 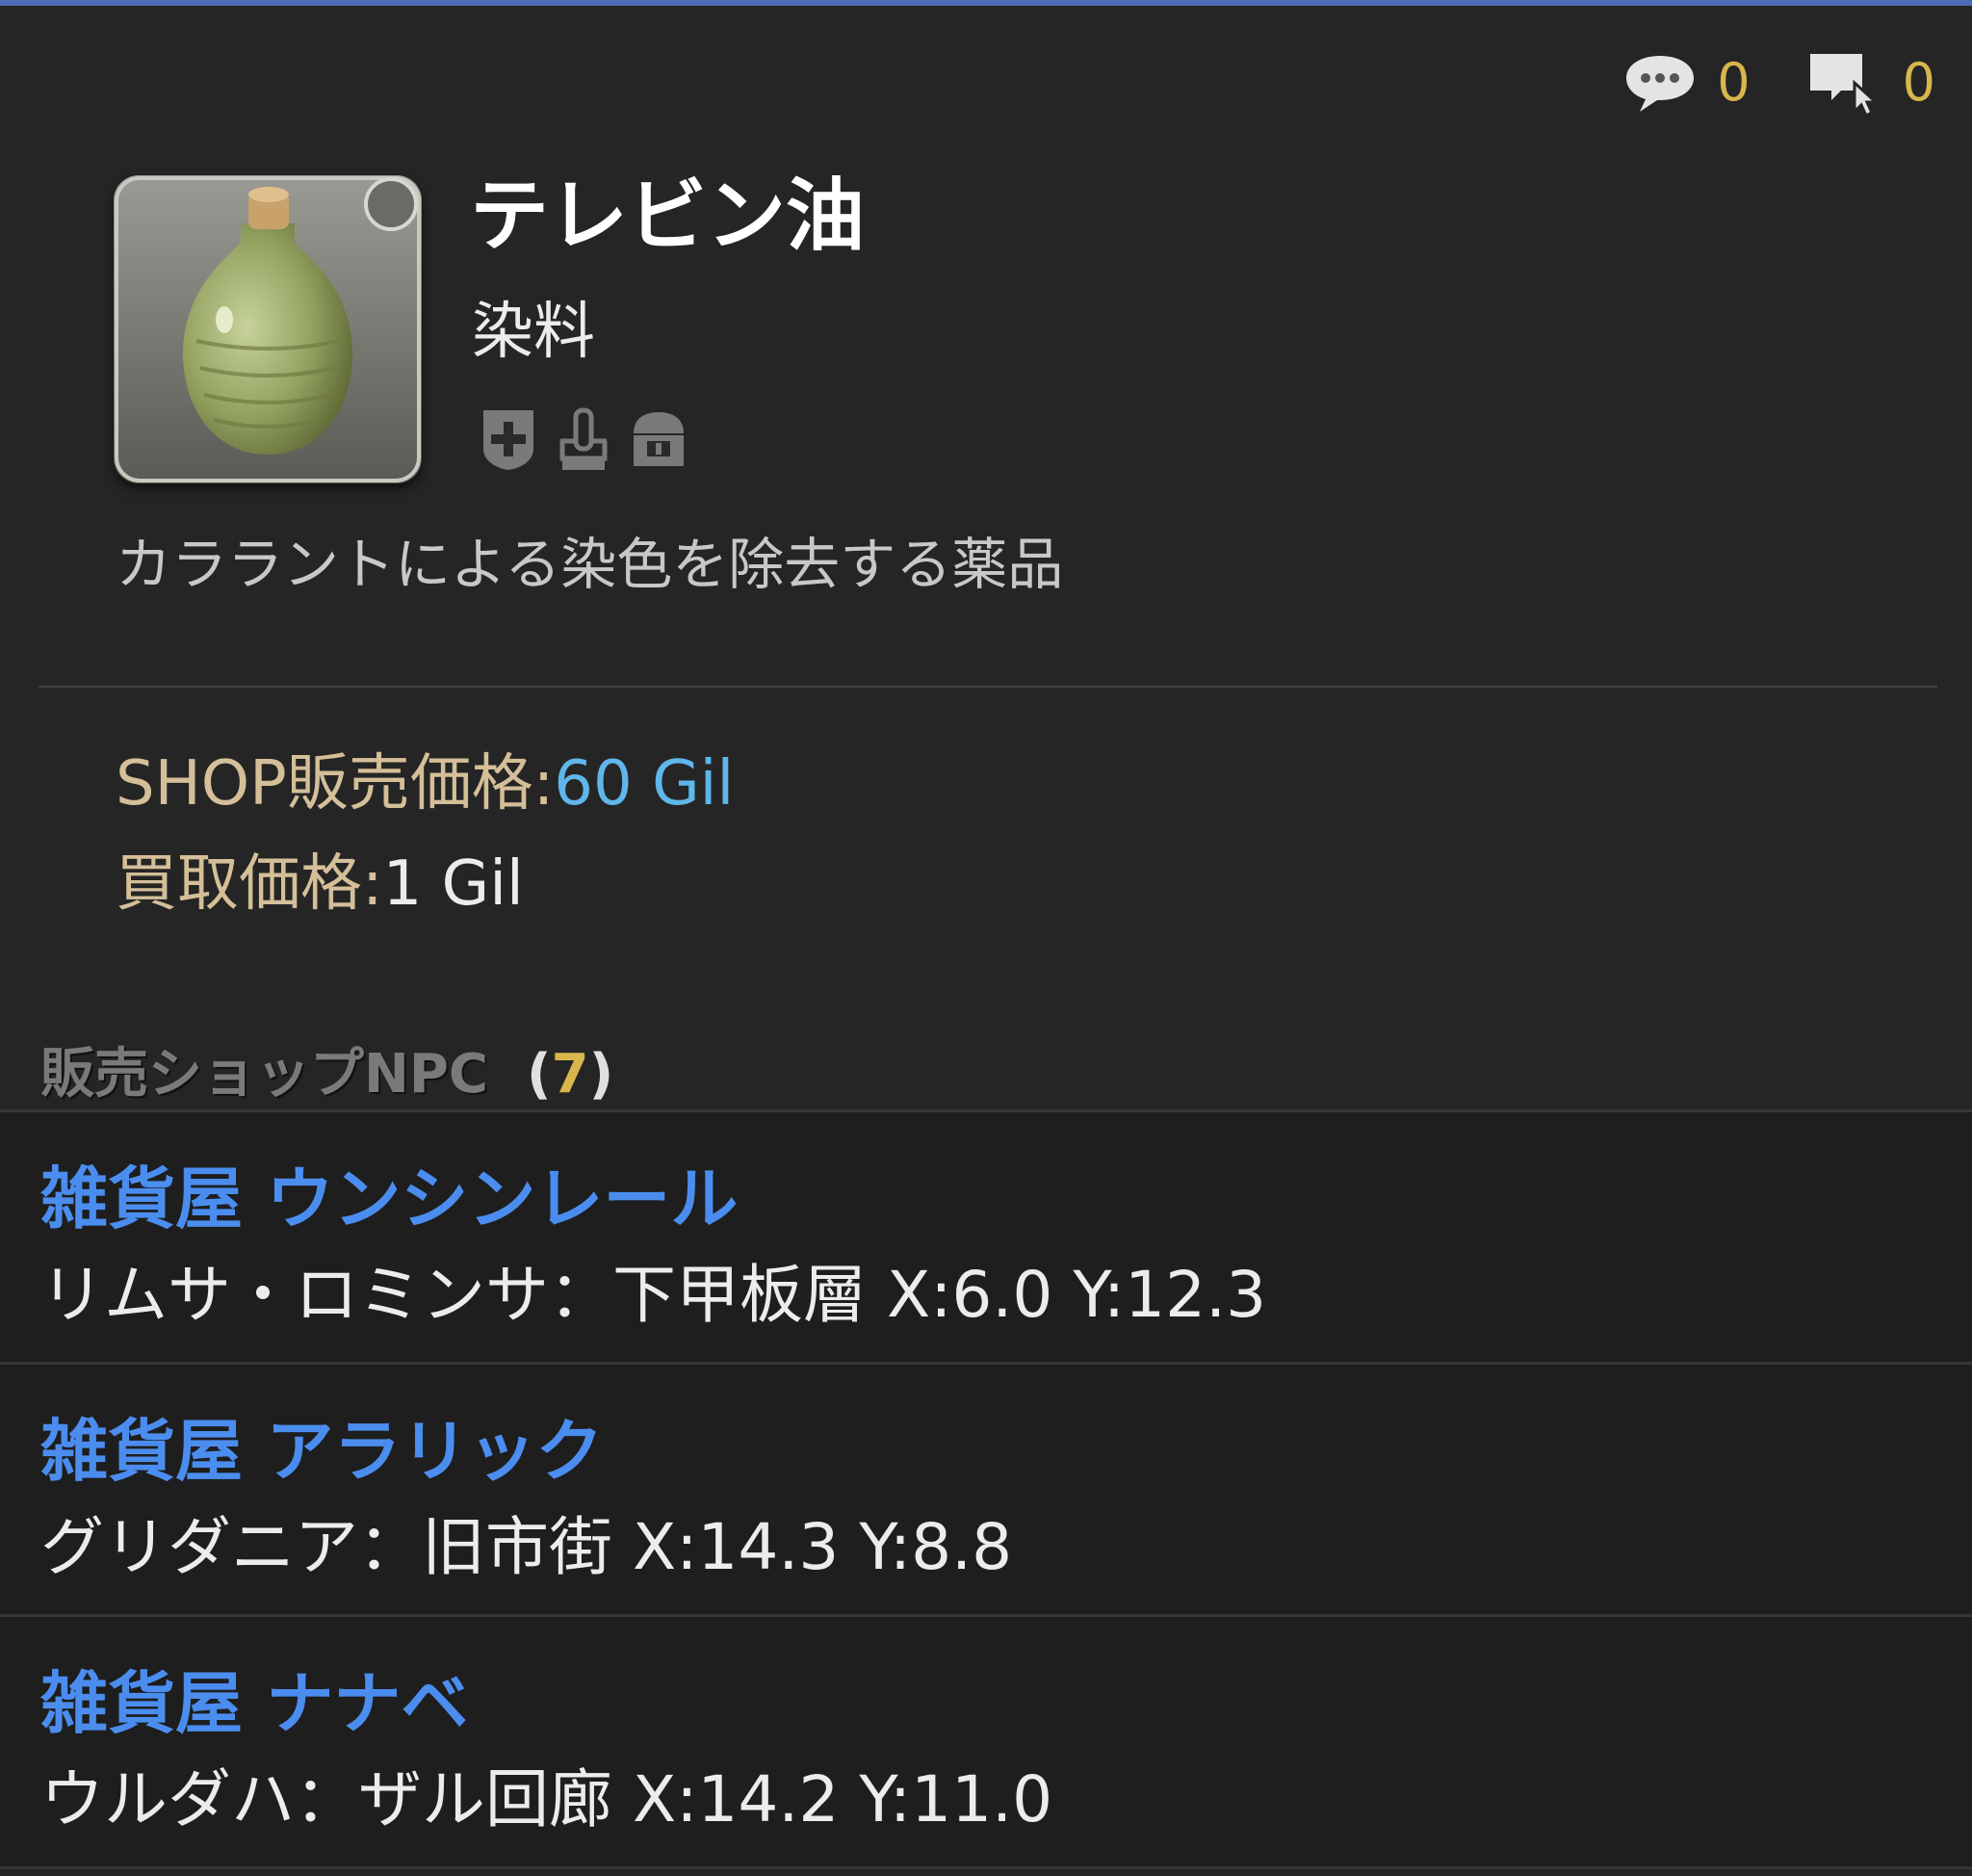 I want to click on hand-badge-icon, so click(x=583, y=439).